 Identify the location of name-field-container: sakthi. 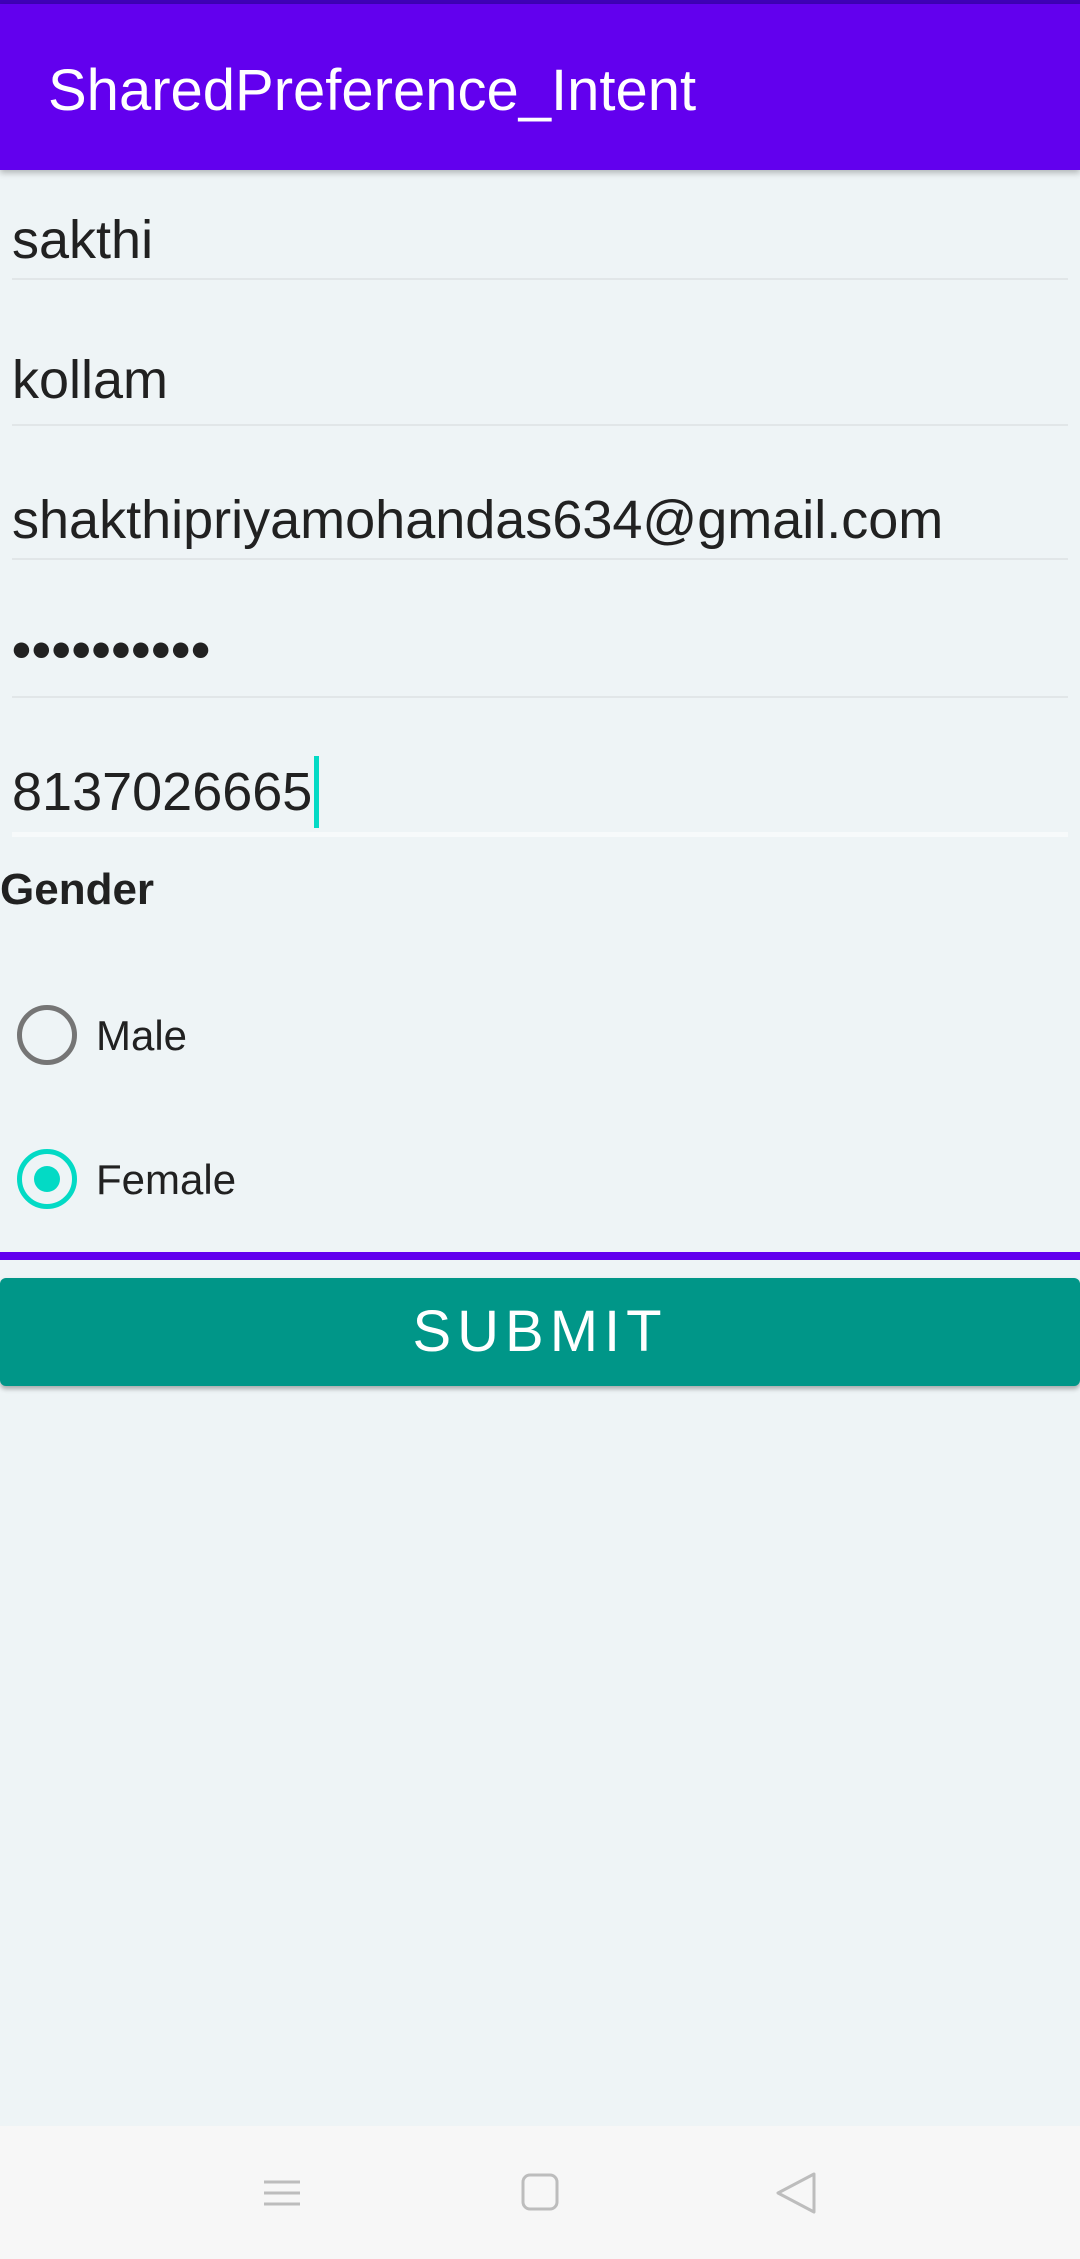
(540, 245).